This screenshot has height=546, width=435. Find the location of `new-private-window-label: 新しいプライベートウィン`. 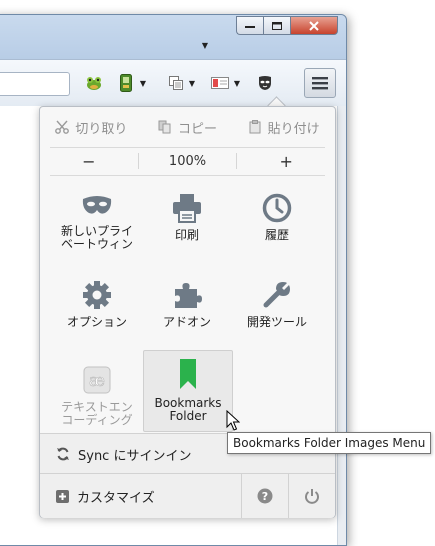

new-private-window-label: 新しいプライベートウィン is located at coordinates (96, 238).